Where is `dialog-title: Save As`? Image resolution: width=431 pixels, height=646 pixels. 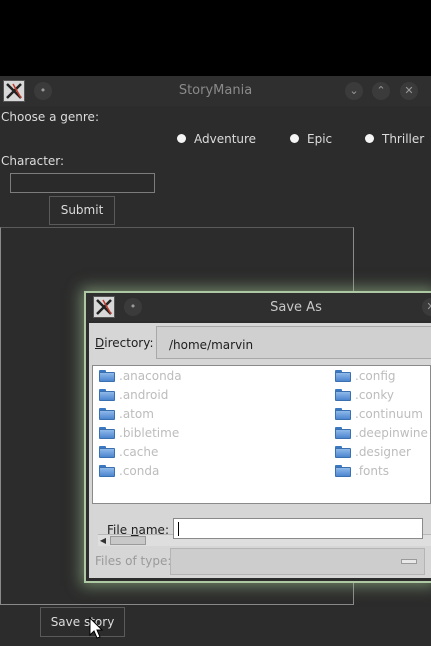 dialog-title: Save As is located at coordinates (296, 307).